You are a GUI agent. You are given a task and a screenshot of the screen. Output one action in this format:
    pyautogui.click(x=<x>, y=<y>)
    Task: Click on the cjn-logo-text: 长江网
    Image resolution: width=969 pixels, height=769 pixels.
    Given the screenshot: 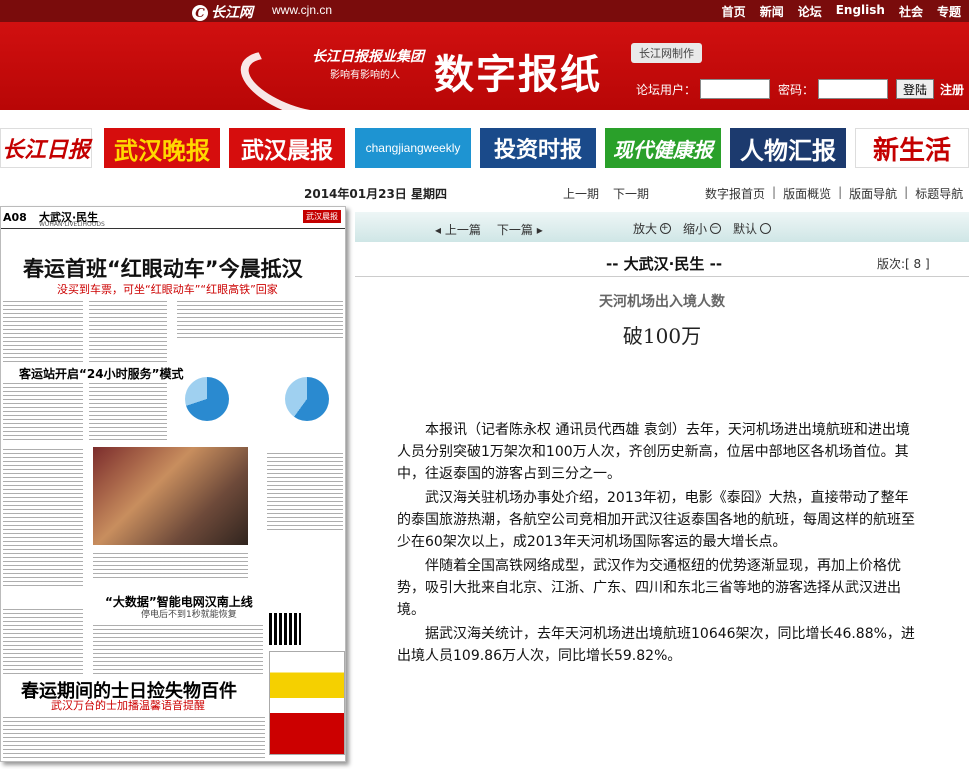 What is the action you would take?
    pyautogui.click(x=232, y=13)
    